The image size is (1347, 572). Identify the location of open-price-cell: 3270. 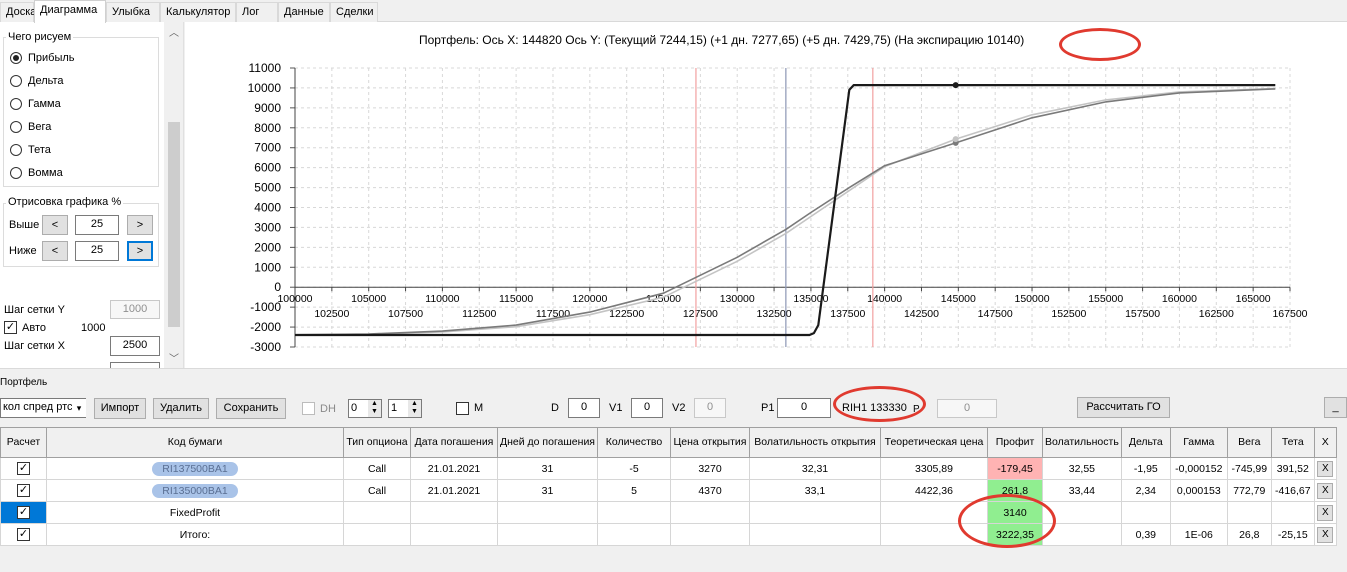
(710, 468).